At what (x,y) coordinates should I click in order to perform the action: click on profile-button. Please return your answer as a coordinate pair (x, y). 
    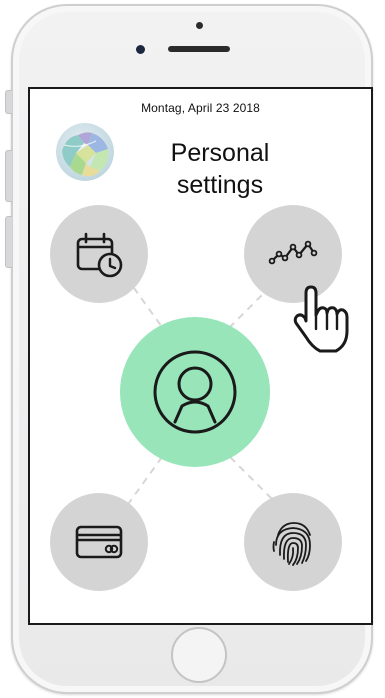
    Looking at the image, I should click on (195, 392).